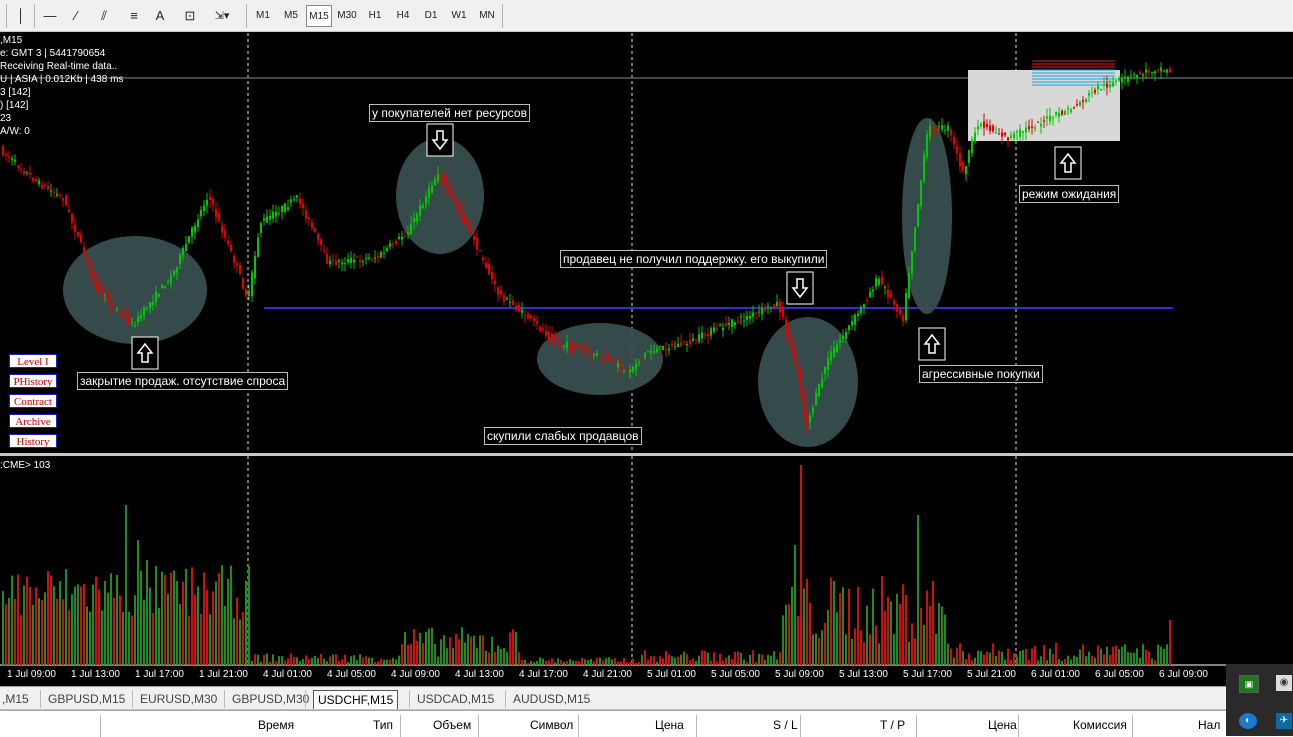 The image size is (1293, 737). Describe the element at coordinates (1209, 725) in the screenshot. I see `terminal-column-header: Нал` at that location.